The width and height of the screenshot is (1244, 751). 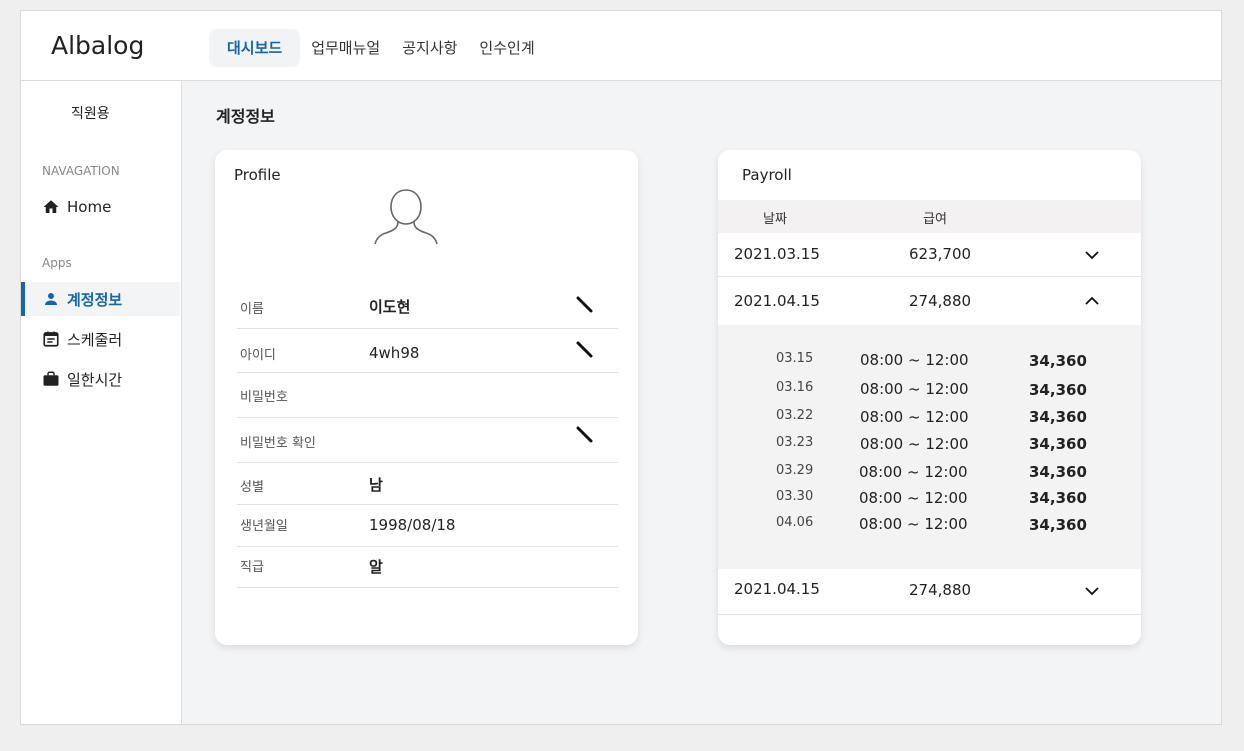 I want to click on sidebar-item-scheduler: 스케줄러, so click(x=100, y=339).